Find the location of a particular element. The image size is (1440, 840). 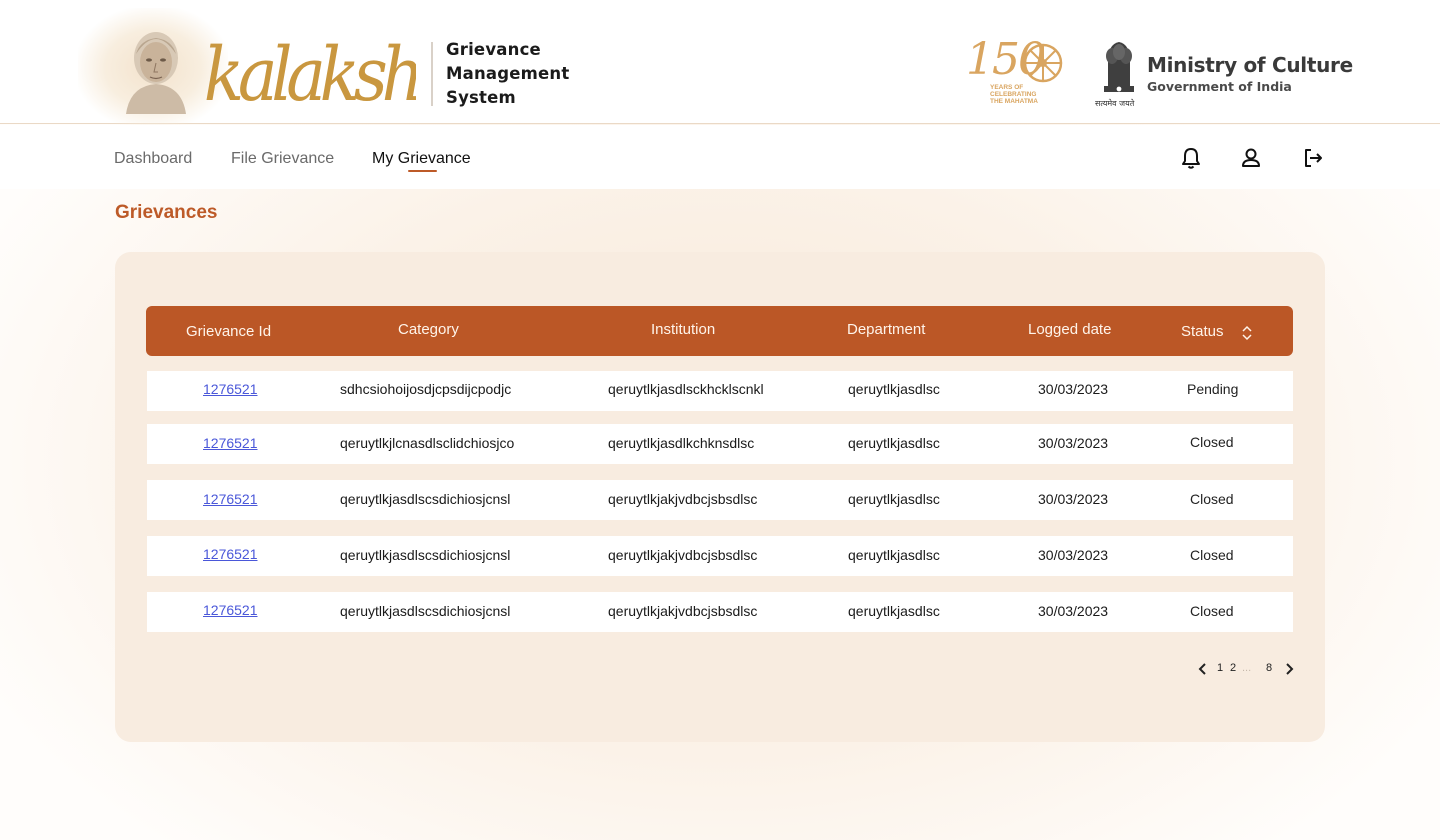

page-2: 2 is located at coordinates (1233, 668).